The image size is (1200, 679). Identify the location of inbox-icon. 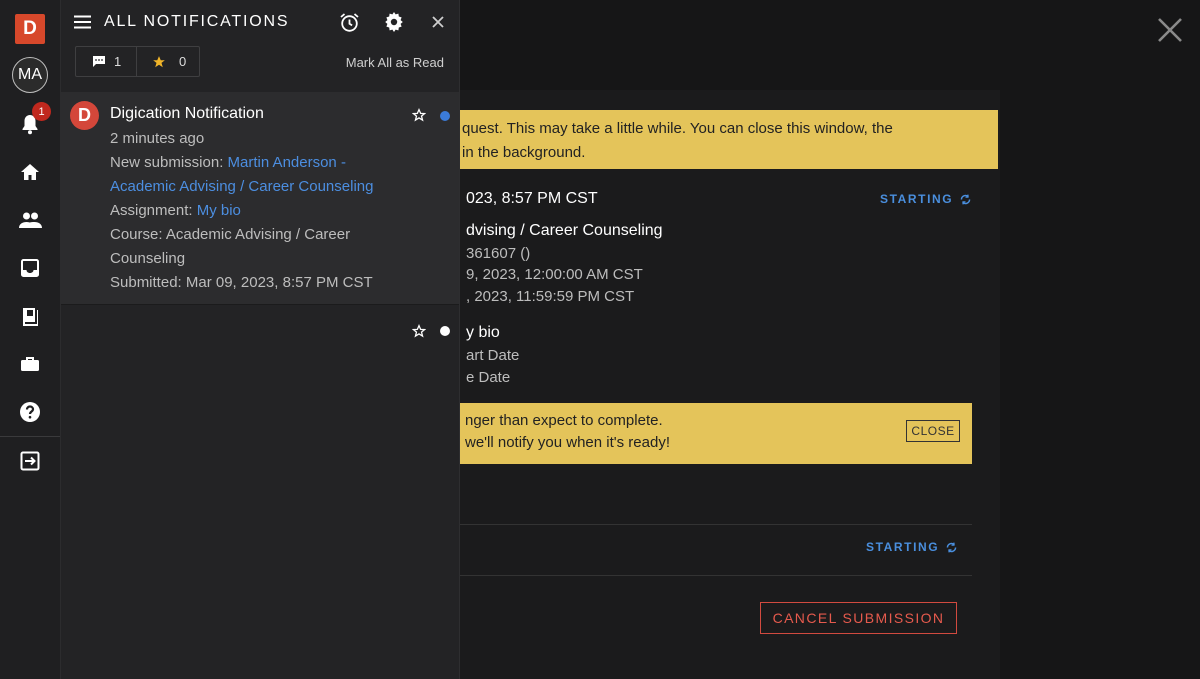
(30, 268).